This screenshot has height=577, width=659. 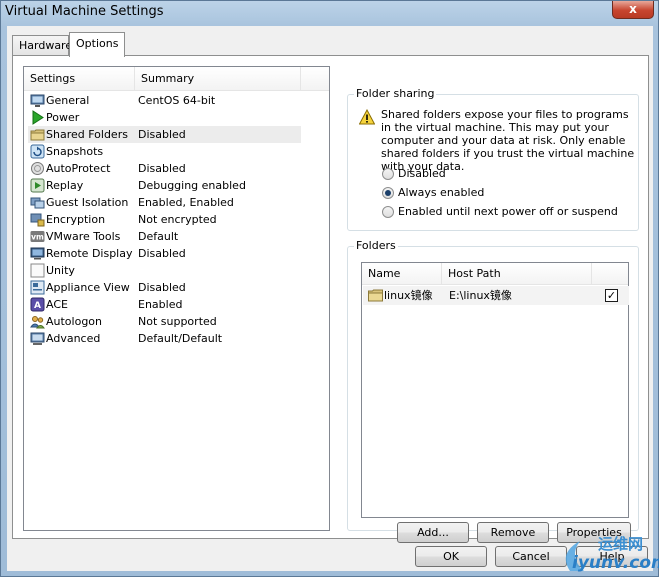 I want to click on setting-label: VMware Tools, so click(x=83, y=236).